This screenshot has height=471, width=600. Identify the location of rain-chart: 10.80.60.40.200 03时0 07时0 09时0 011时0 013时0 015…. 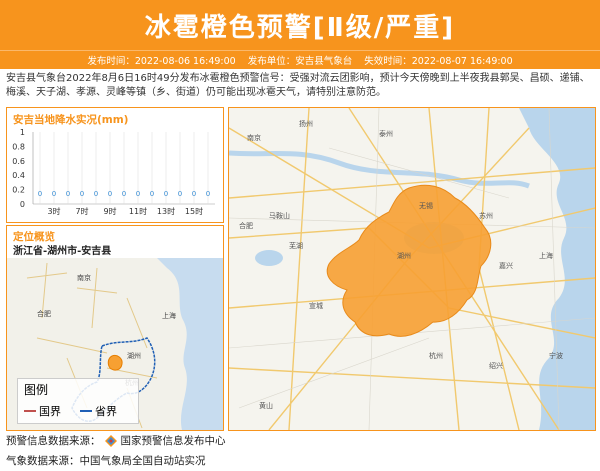
(113, 172).